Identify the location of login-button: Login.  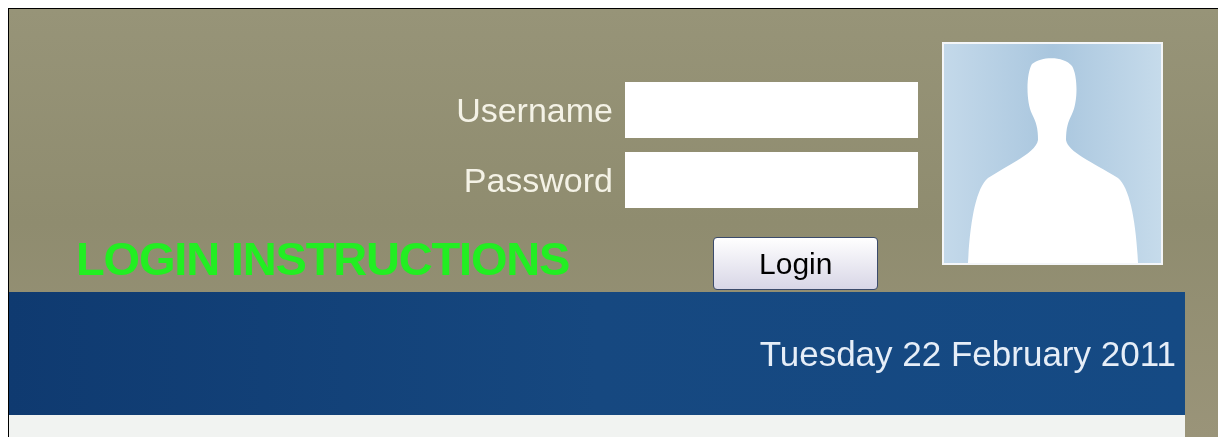
(796, 263).